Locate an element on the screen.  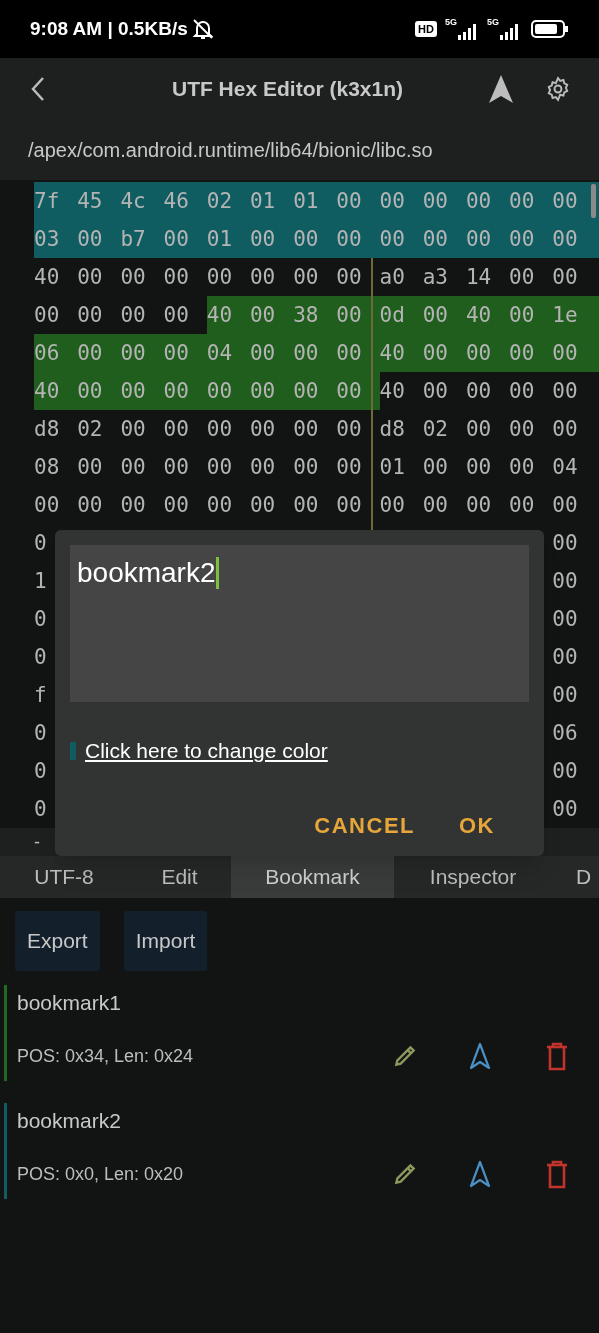
hex-byte: 14 is located at coordinates (478, 277).